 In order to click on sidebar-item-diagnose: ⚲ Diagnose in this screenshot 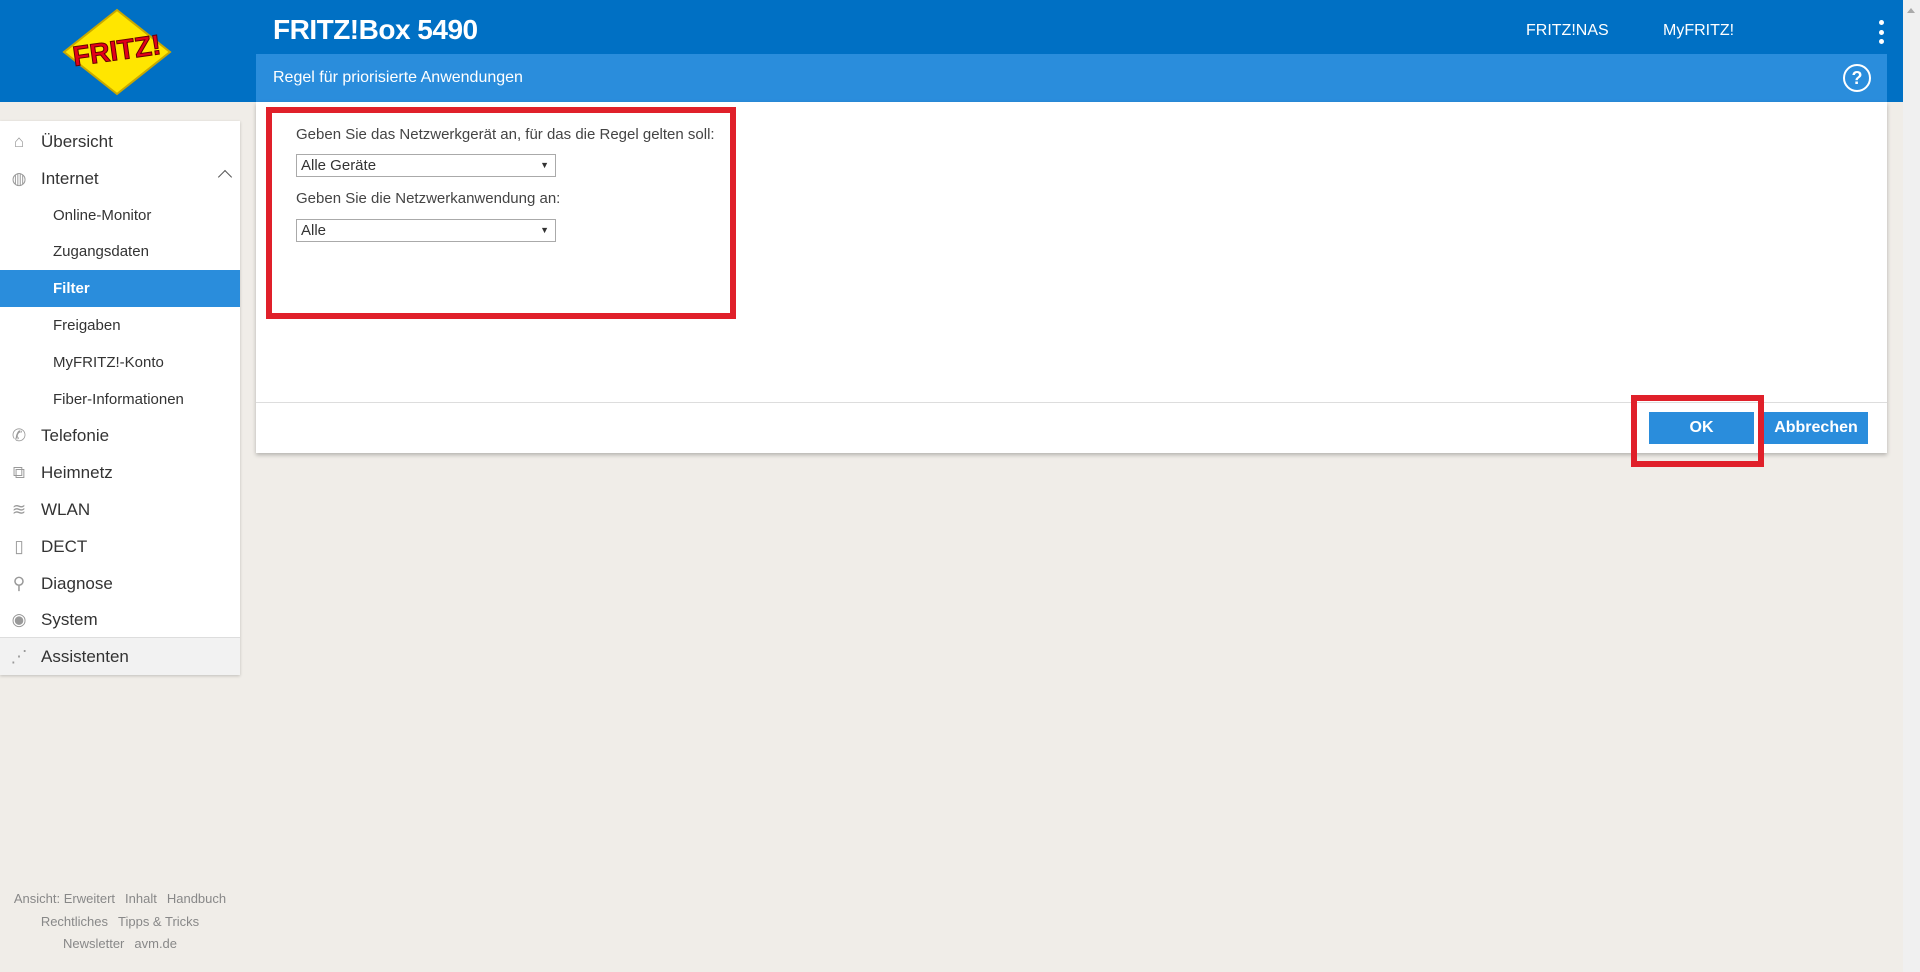, I will do `click(120, 583)`.